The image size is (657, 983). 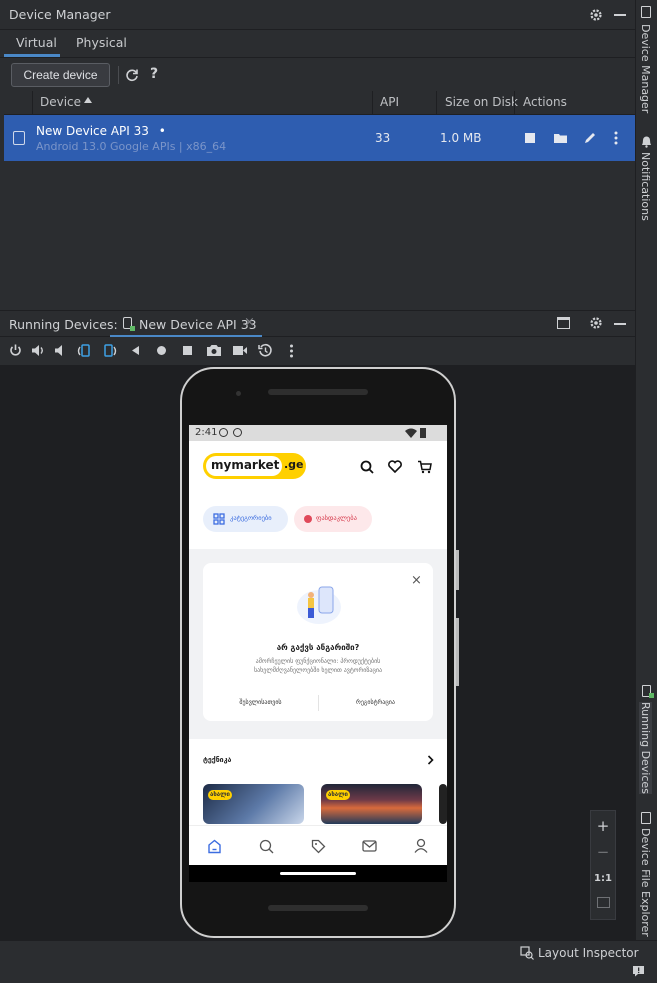 I want to click on brand-logo: mymarket .ge, so click(x=254, y=466).